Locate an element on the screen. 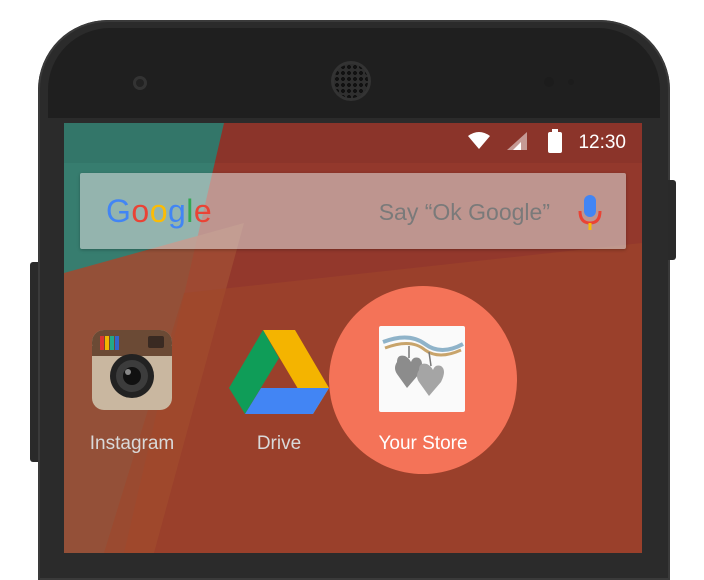 The height and width of the screenshot is (580, 704). status-bar: 12:30 is located at coordinates (353, 142).